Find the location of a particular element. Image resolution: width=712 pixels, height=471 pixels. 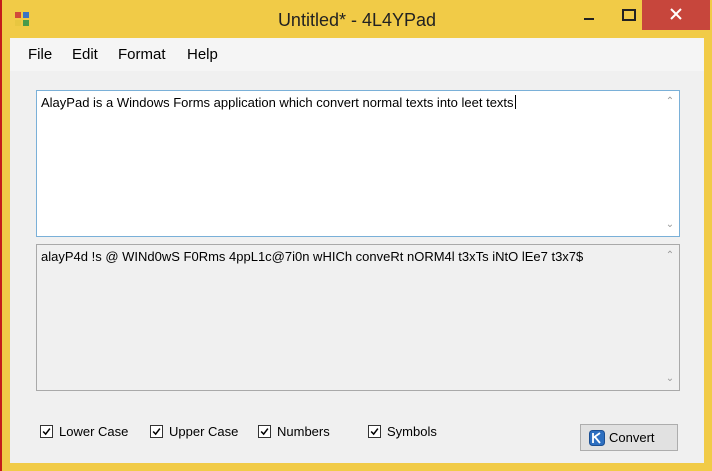

maximize-button is located at coordinates (628, 15).